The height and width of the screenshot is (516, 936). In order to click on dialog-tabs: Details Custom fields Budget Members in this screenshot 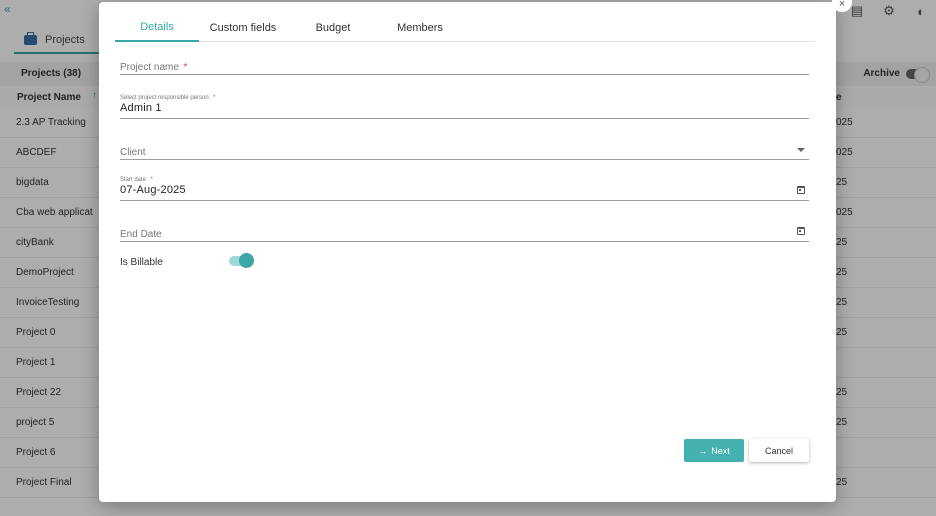, I will do `click(465, 28)`.